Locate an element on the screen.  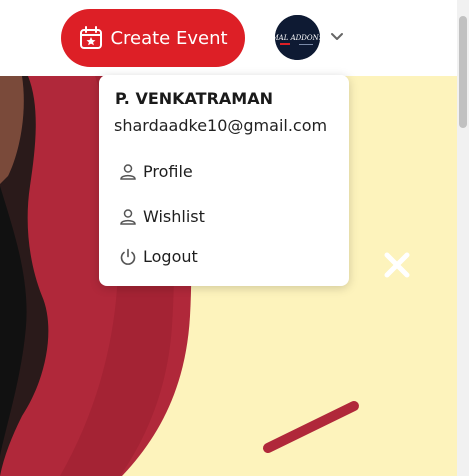
create-event-label: Create Event is located at coordinates (169, 38).